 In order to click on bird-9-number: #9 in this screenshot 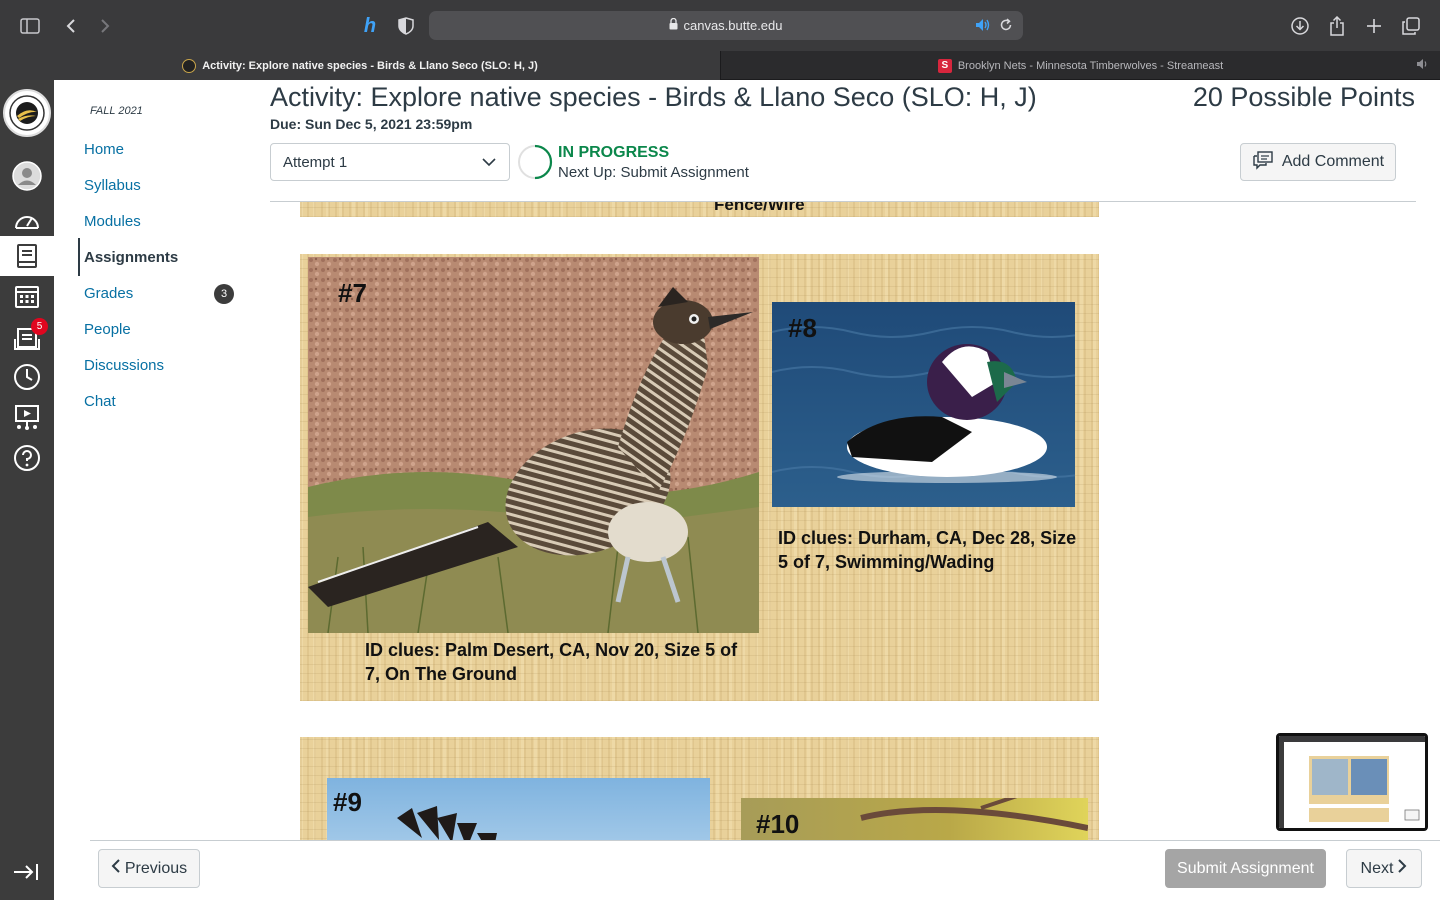, I will do `click(347, 802)`.